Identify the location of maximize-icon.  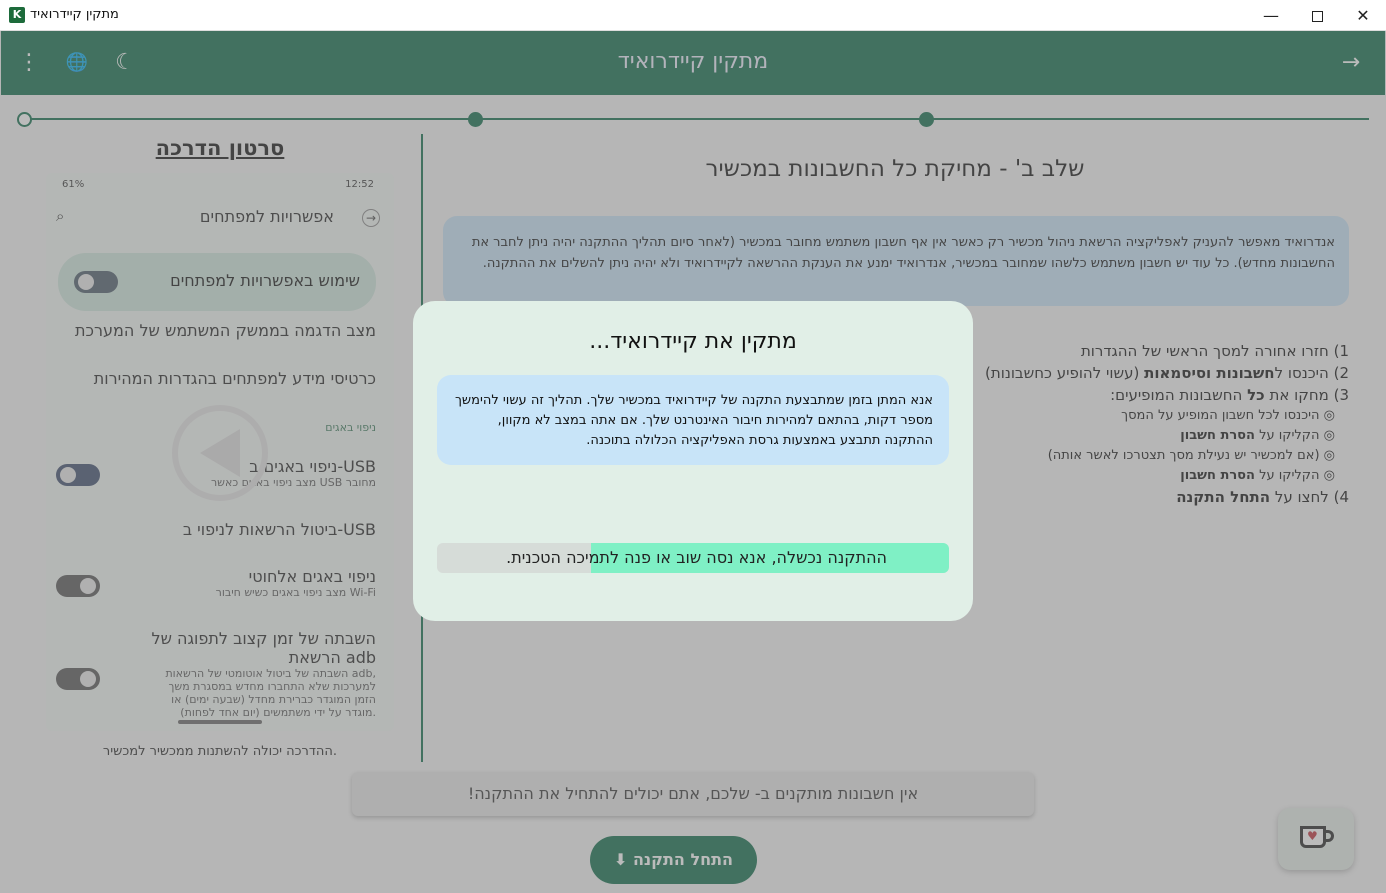
(1317, 16).